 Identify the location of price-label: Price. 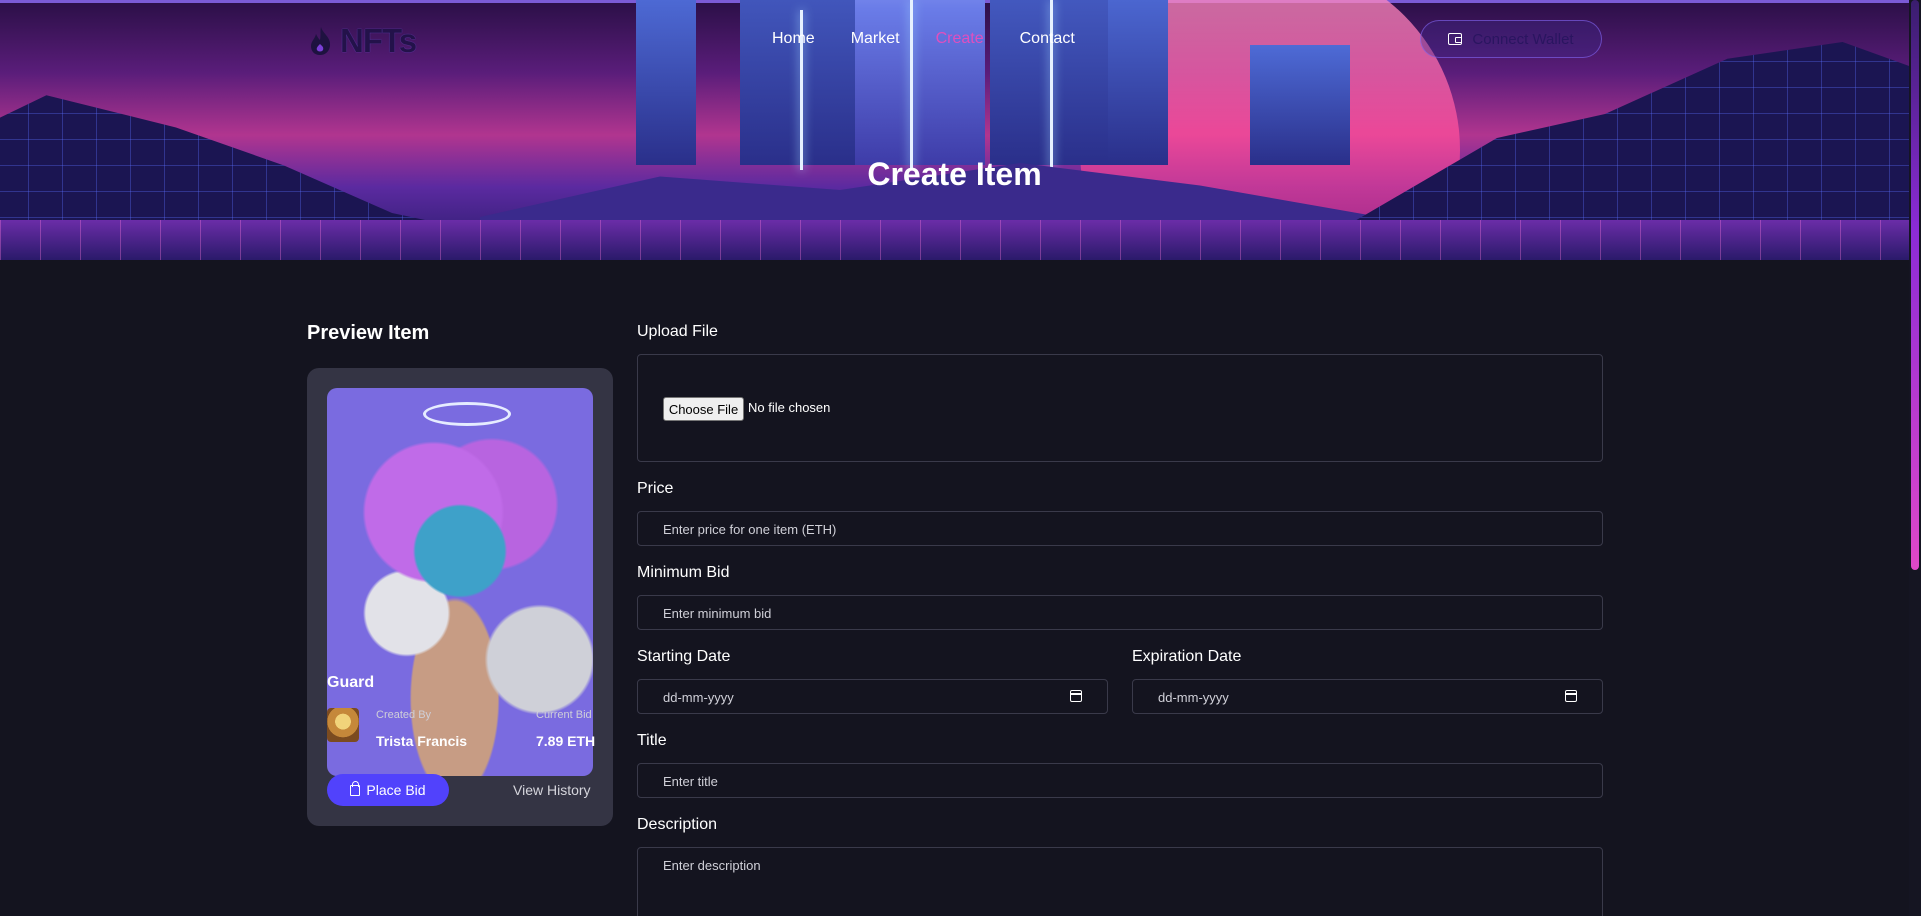
(655, 488).